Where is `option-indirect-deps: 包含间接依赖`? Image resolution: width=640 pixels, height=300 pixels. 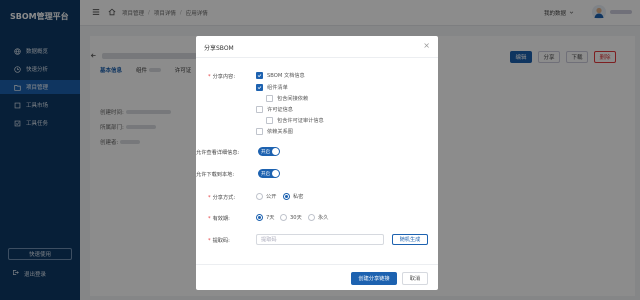 option-indirect-deps: 包含间接依赖 is located at coordinates (287, 98).